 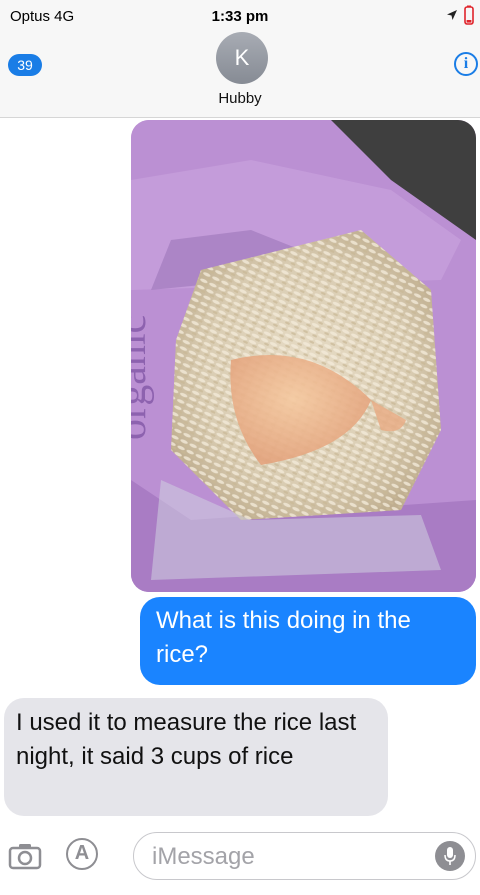 I want to click on back-button-unread-count: 39, so click(x=25, y=65).